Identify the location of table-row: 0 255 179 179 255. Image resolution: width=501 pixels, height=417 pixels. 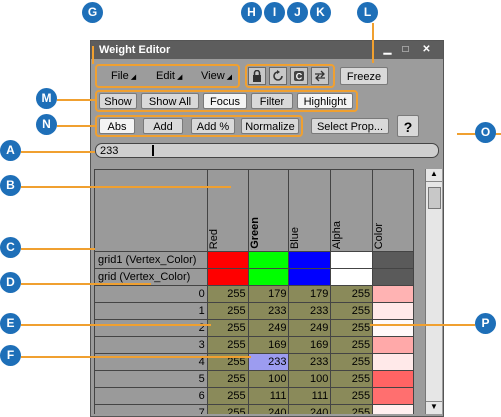
(254, 294).